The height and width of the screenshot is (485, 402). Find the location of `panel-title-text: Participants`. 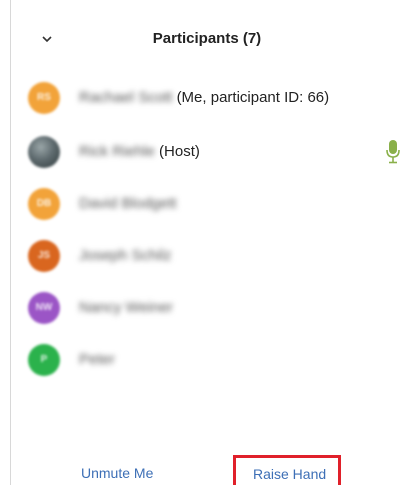

panel-title-text: Participants is located at coordinates (195, 38).